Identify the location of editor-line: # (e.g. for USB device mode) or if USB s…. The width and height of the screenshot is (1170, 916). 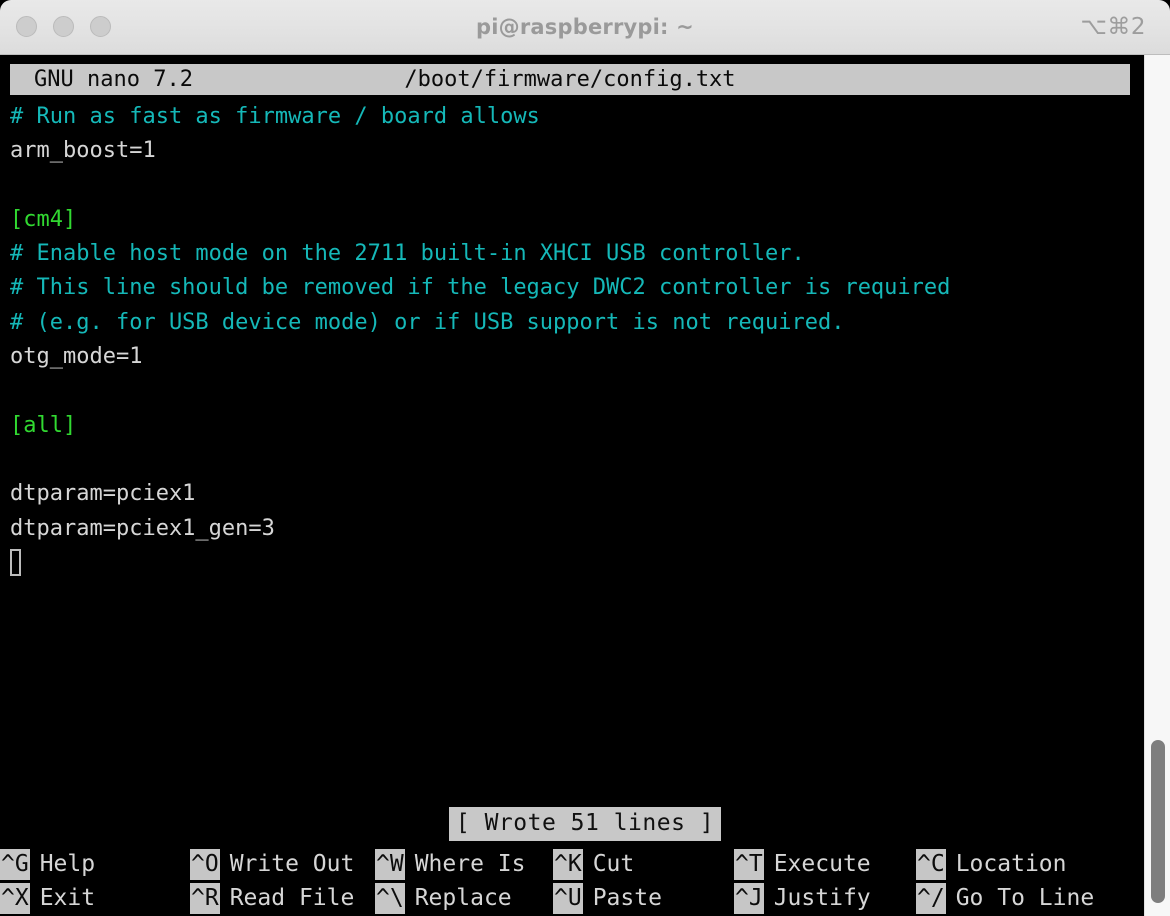
(427, 322).